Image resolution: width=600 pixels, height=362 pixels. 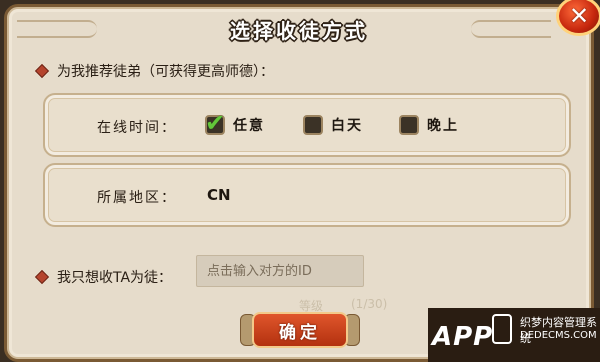 I want to click on region-value: CN, so click(x=219, y=195).